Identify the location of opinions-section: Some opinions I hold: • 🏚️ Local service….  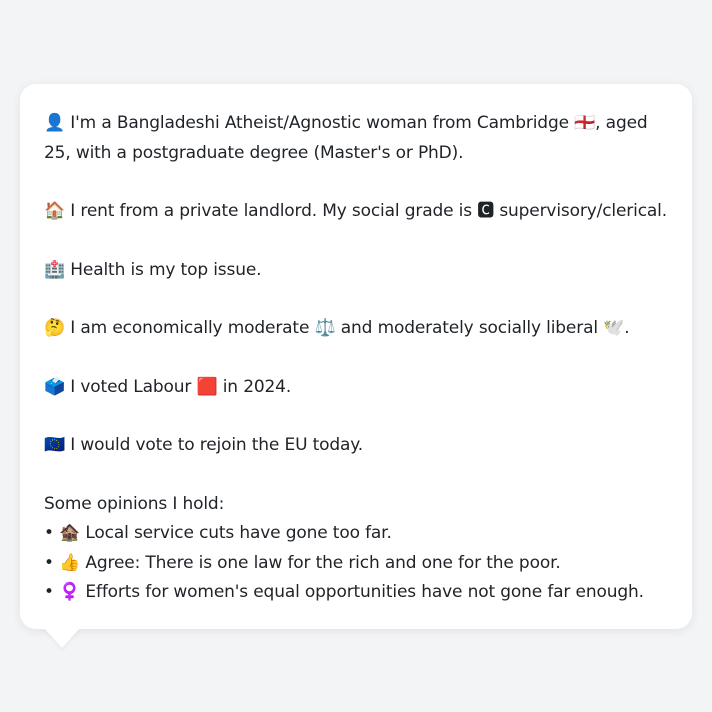
(356, 549).